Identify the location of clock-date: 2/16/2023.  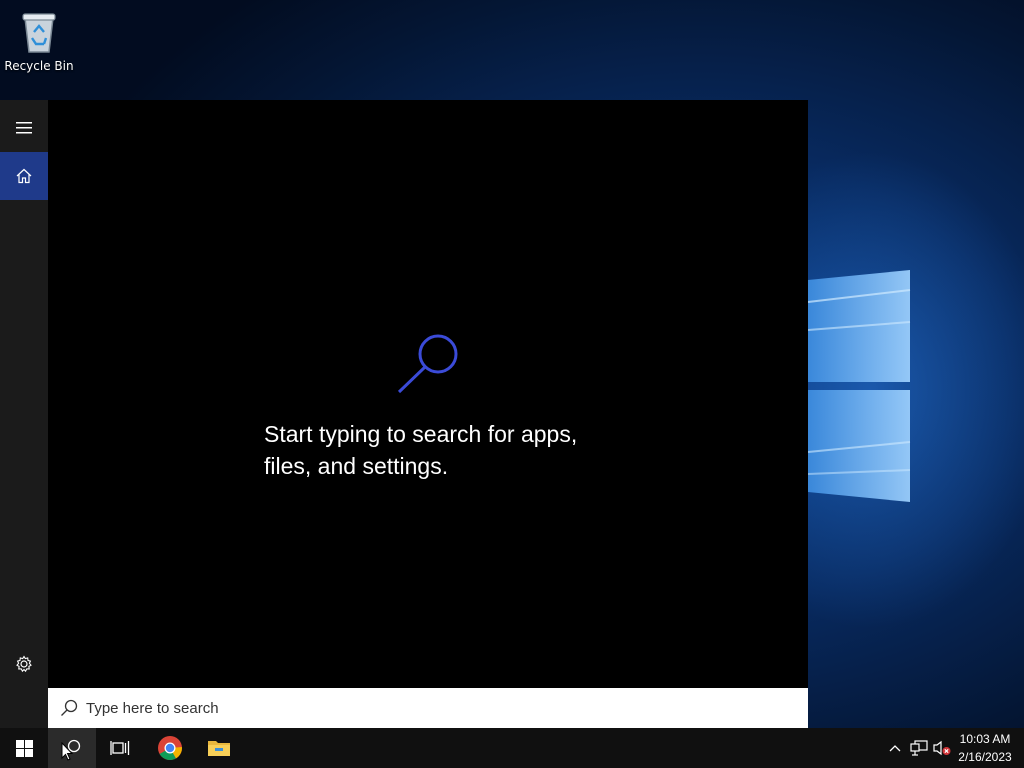
(985, 757).